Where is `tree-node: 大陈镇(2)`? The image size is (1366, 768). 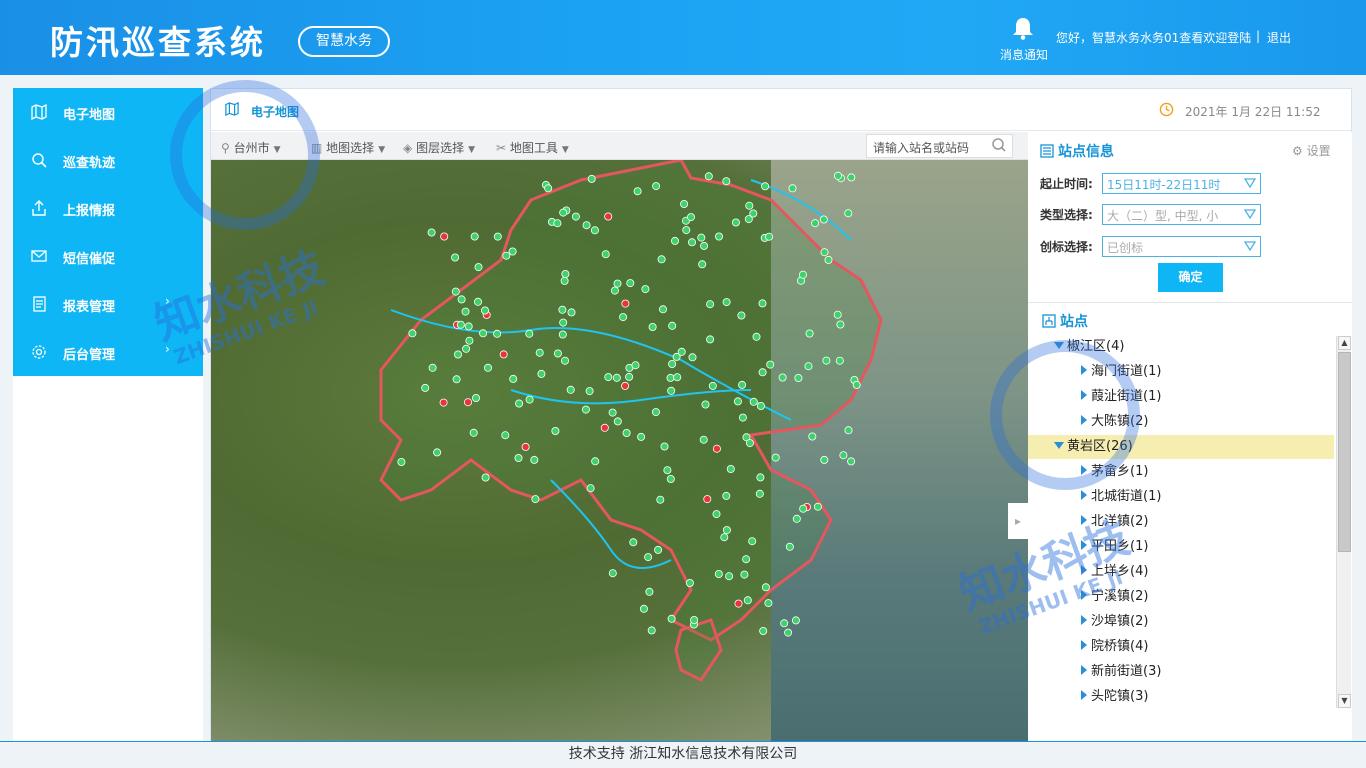
tree-node: 大陈镇(2) is located at coordinates (1114, 422).